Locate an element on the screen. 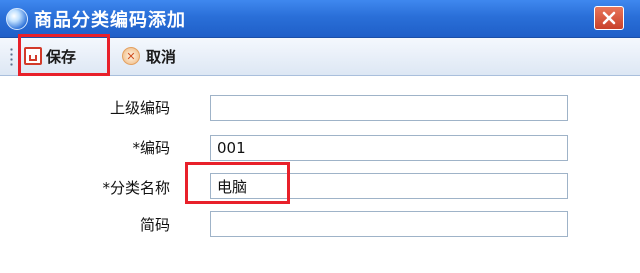  highlight-box-category-name is located at coordinates (237, 183).